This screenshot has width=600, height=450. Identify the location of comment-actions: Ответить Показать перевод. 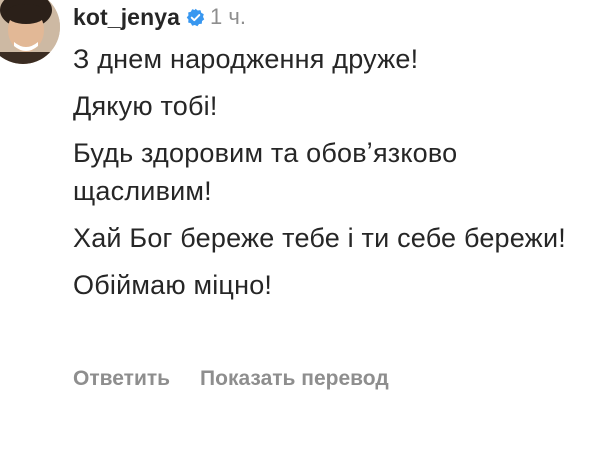
(231, 379).